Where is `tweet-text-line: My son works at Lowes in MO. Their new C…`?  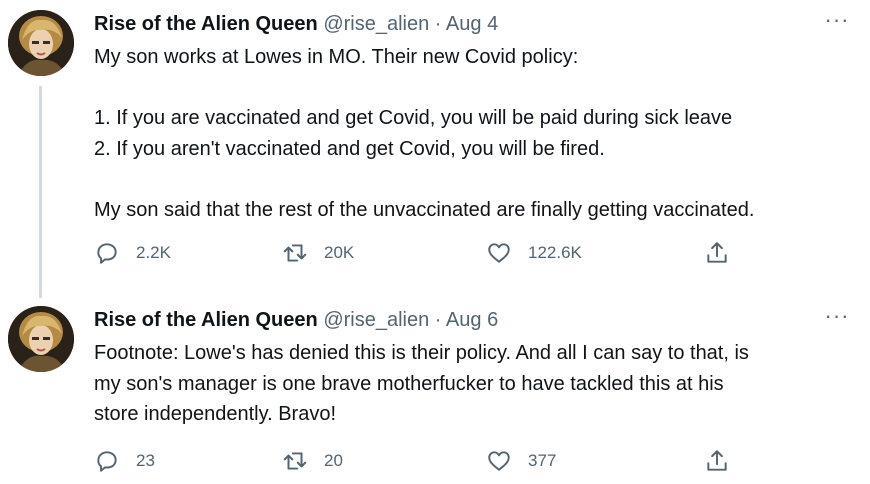 tweet-text-line: My son works at Lowes in MO. Their new C… is located at coordinates (336, 57).